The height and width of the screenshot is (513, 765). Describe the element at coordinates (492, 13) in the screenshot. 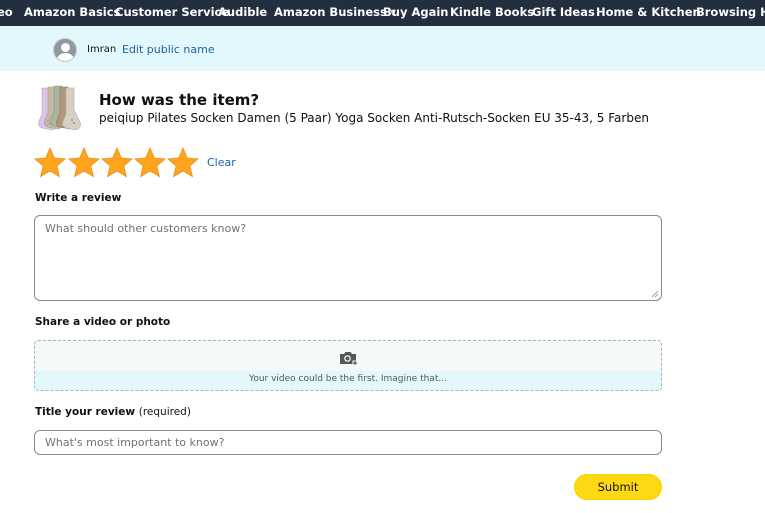

I see `nav-item-kindle-books: Kindle Books` at that location.